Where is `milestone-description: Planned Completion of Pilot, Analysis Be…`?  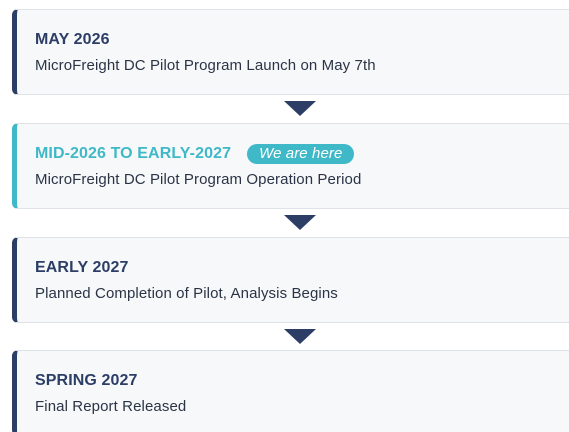 milestone-description: Planned Completion of Pilot, Analysis Be… is located at coordinates (186, 293).